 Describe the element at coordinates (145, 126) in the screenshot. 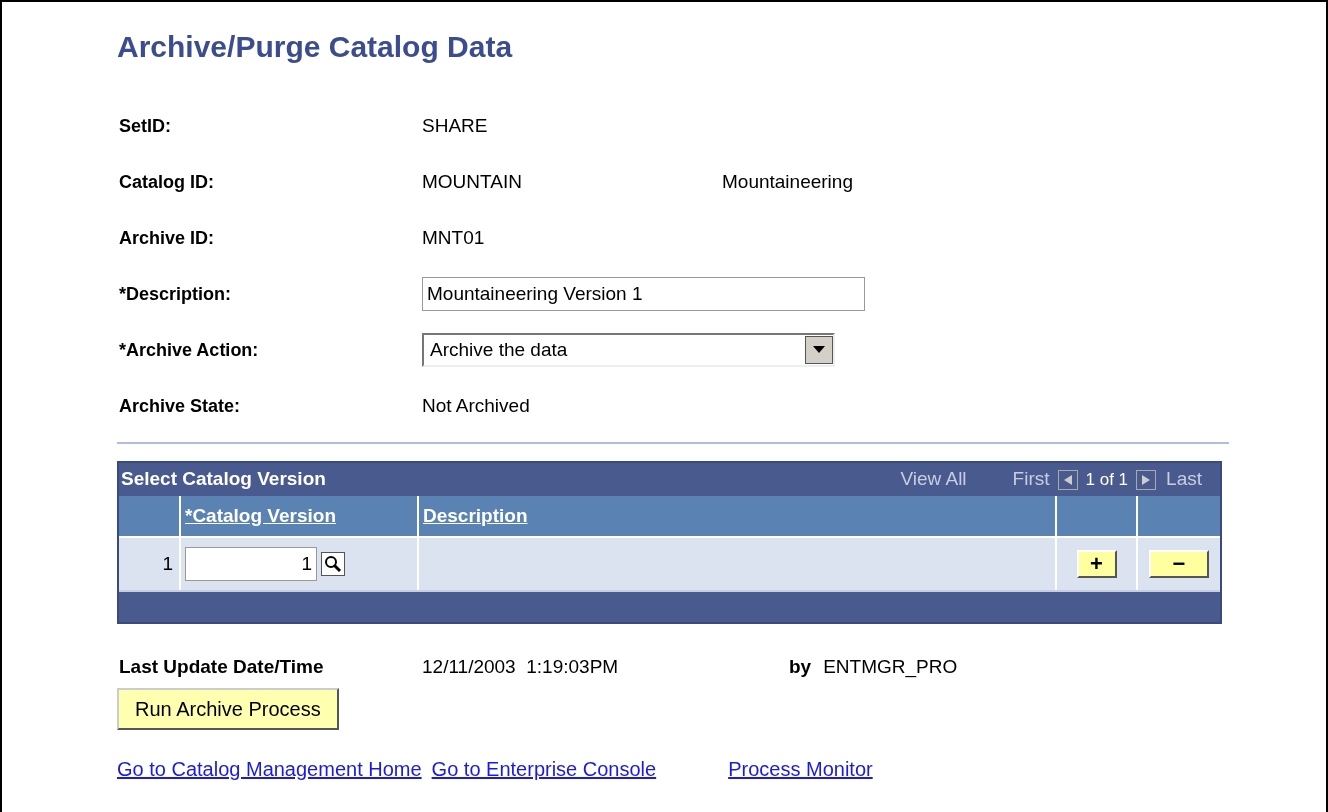

I see `field-label: SetID:` at that location.